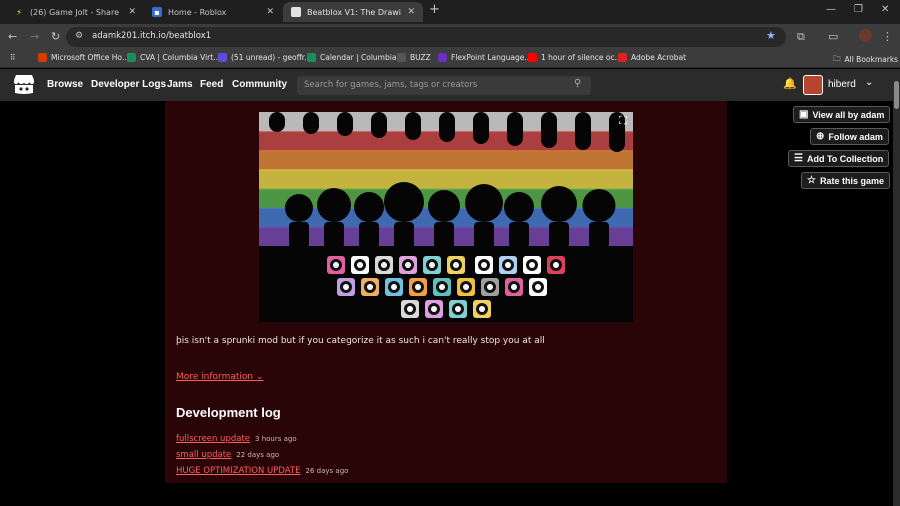  I want to click on roblox-icon: ▪, so click(157, 12).